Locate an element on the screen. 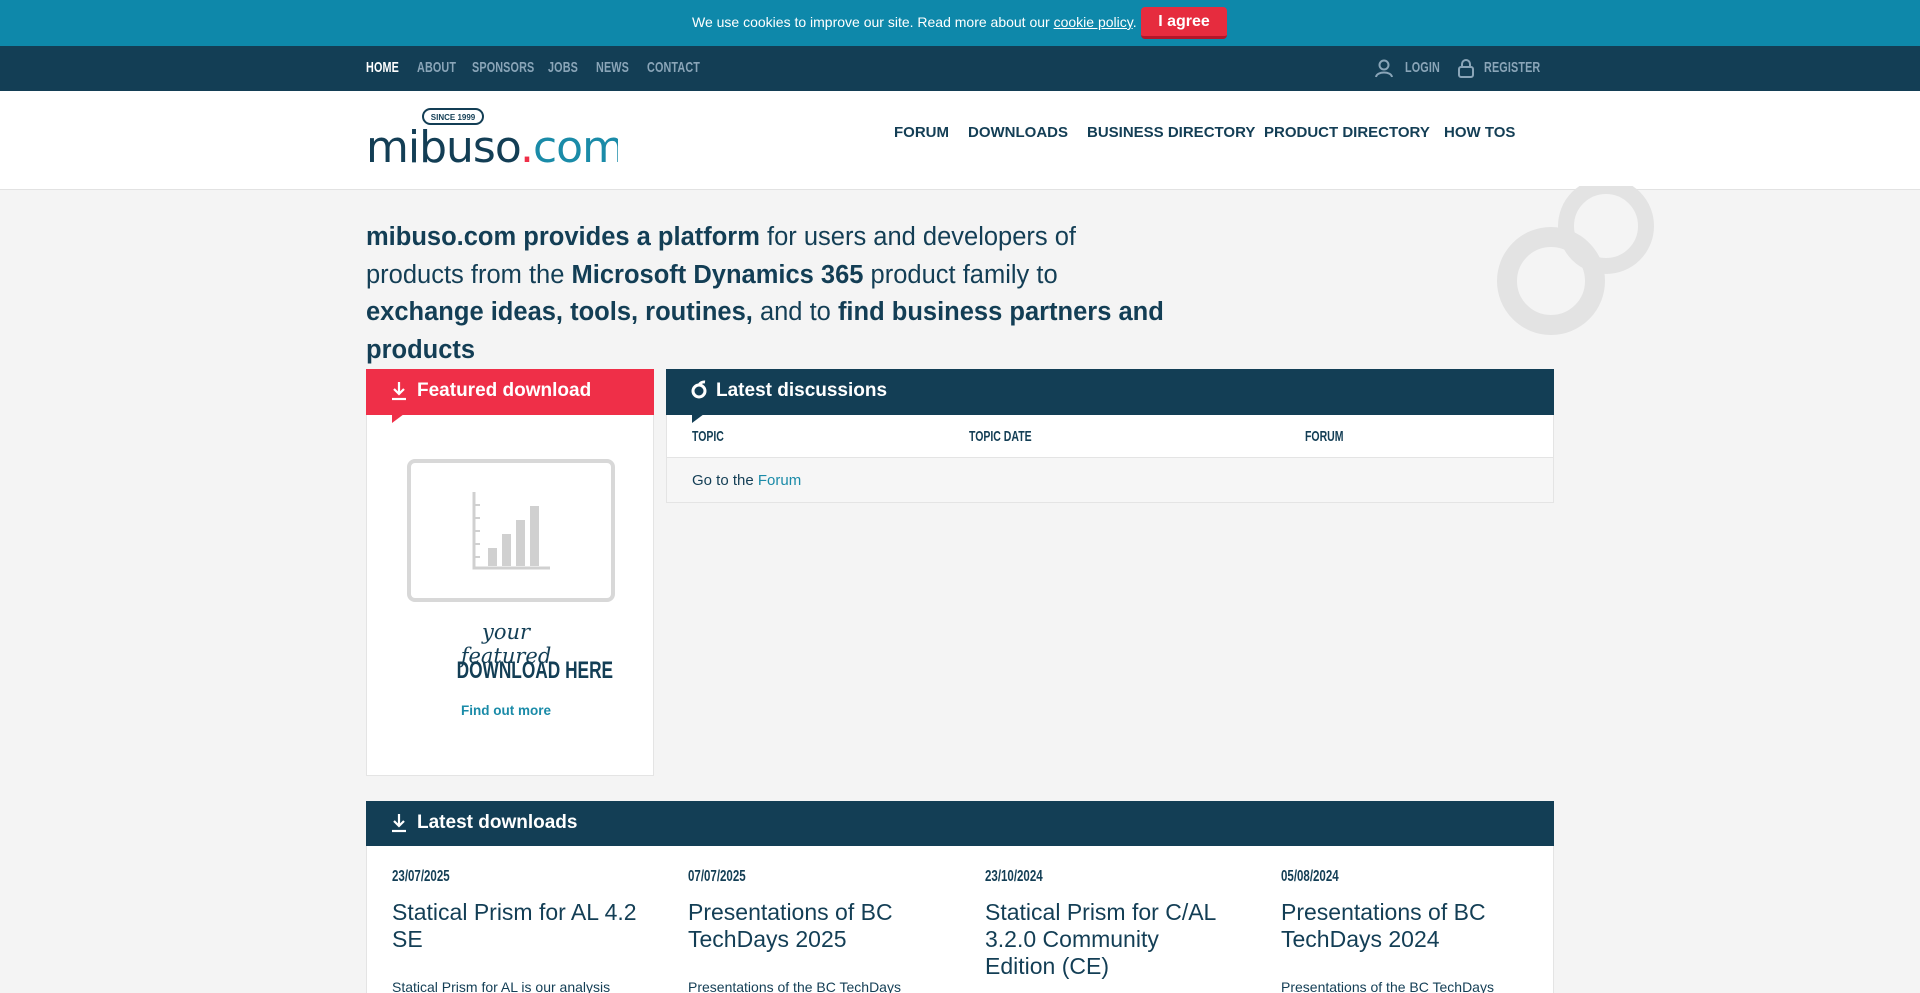 The width and height of the screenshot is (1920, 993). download-description: Statical Prism for AL is our analysis is located at coordinates (501, 986).